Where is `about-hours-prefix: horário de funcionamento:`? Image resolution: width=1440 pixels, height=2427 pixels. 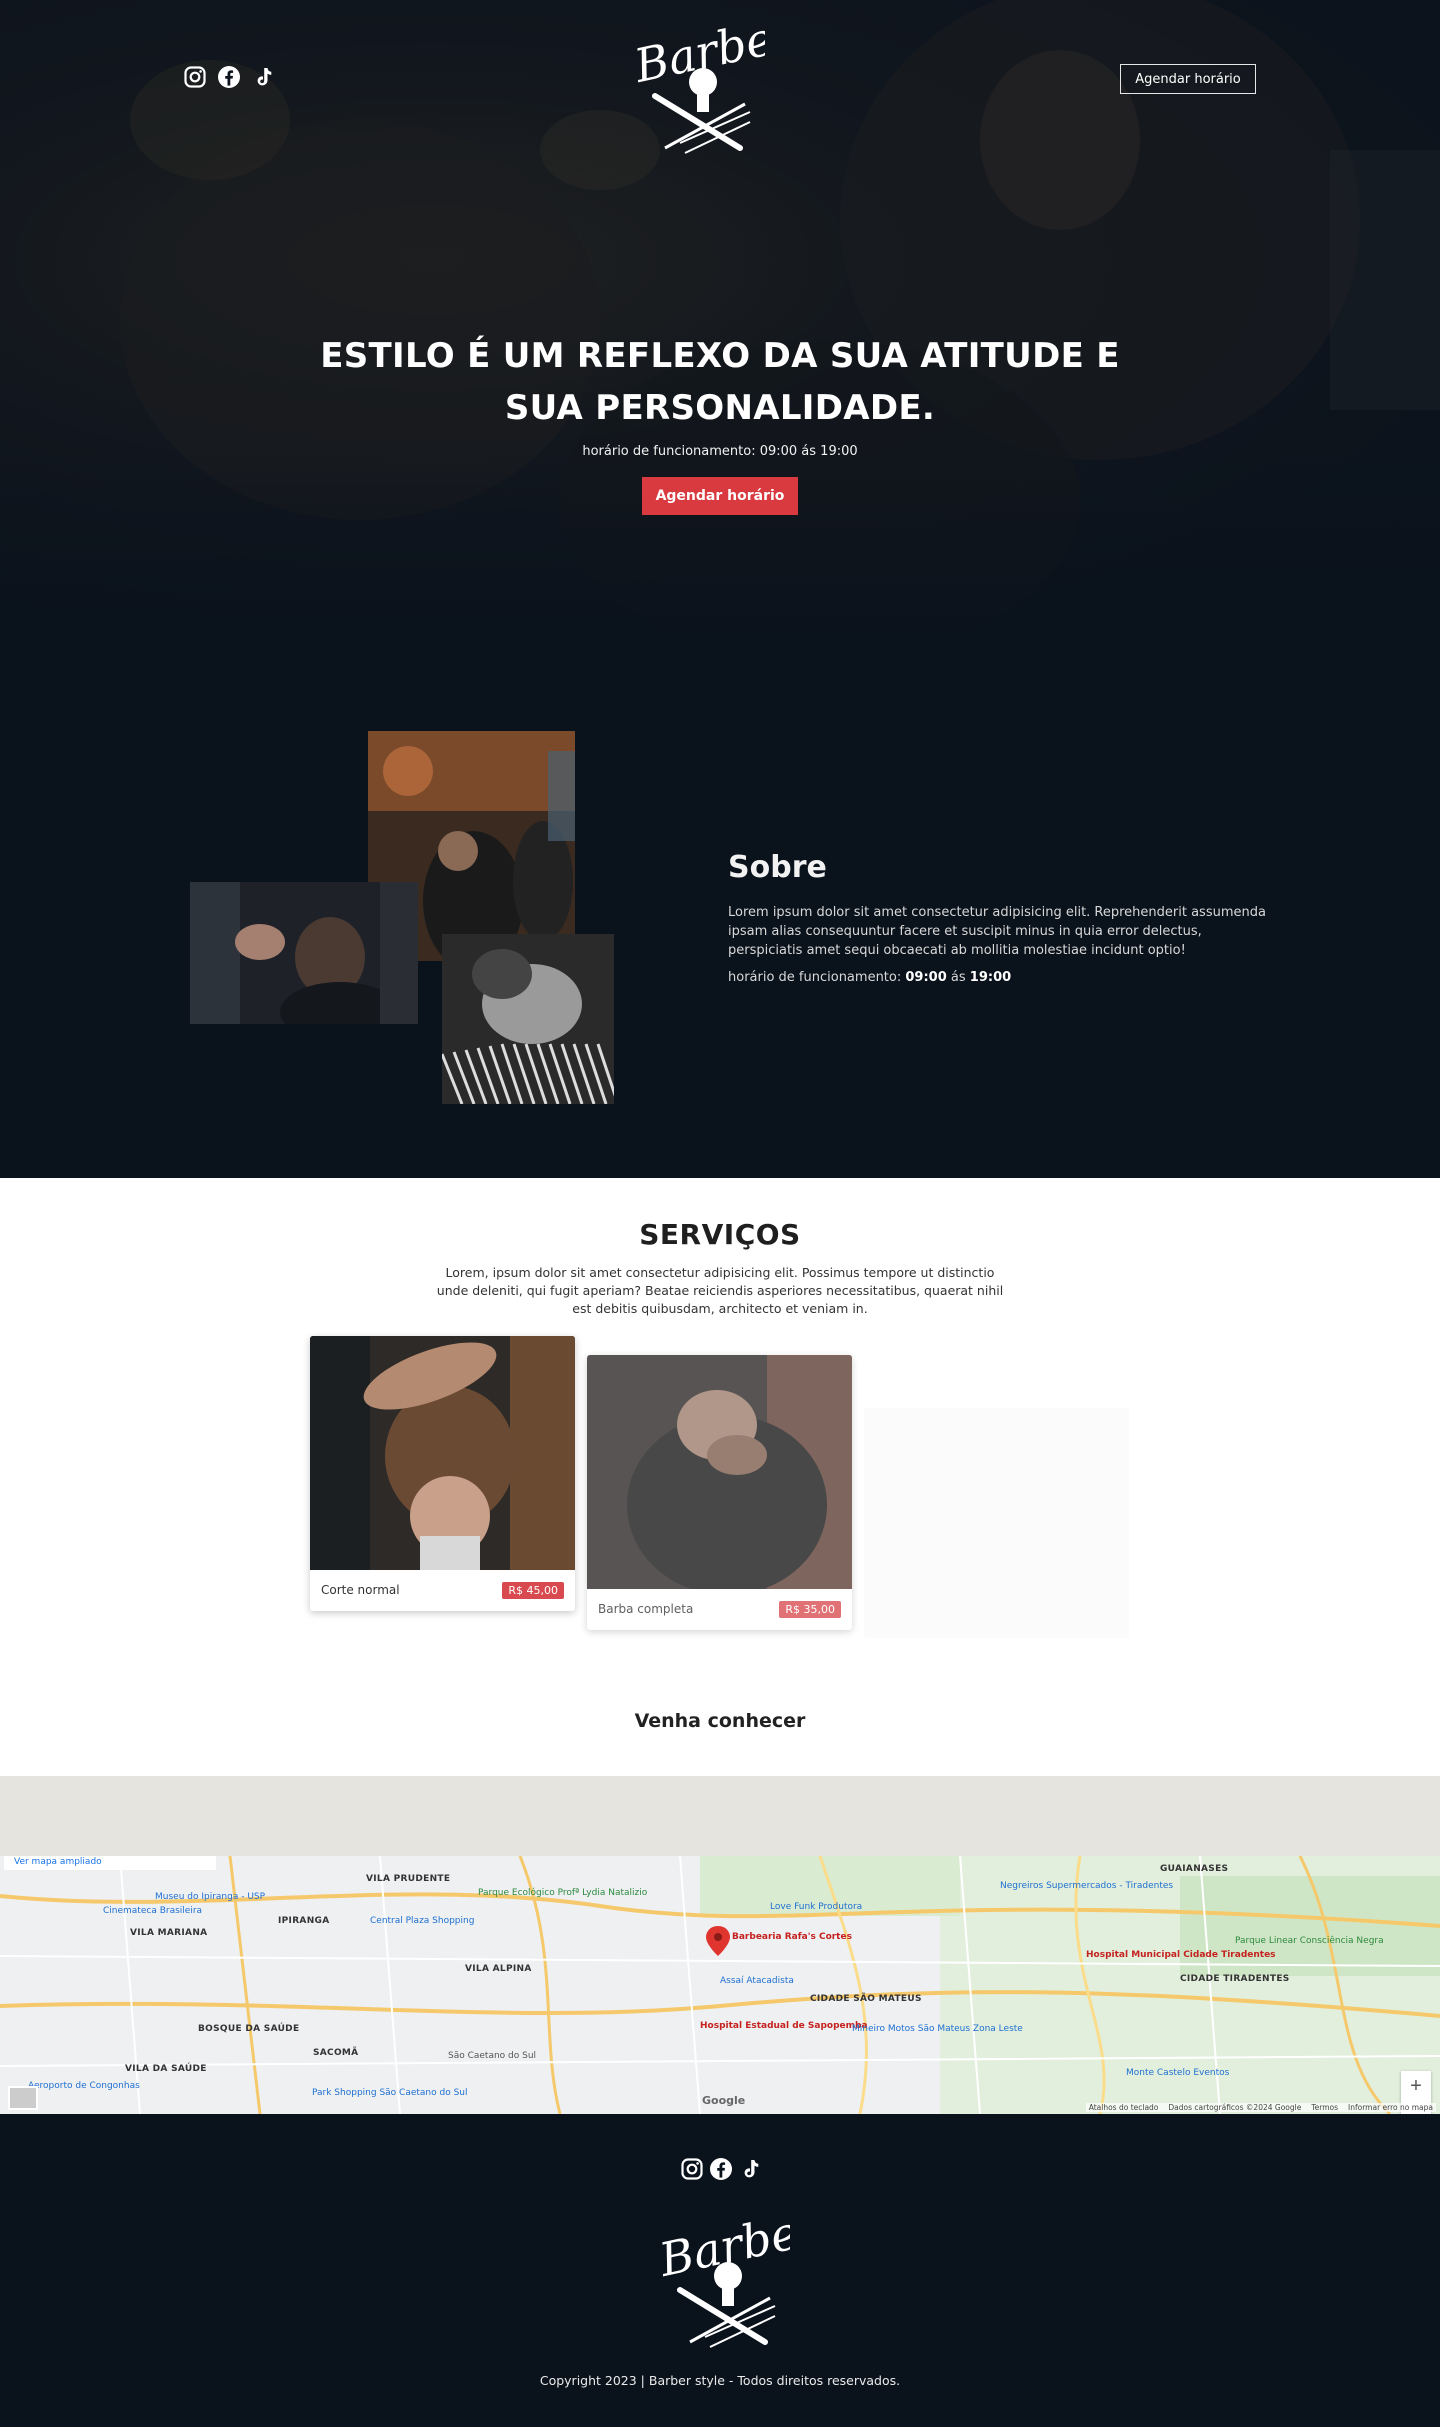
about-hours-prefix: horário de funcionamento: is located at coordinates (817, 977).